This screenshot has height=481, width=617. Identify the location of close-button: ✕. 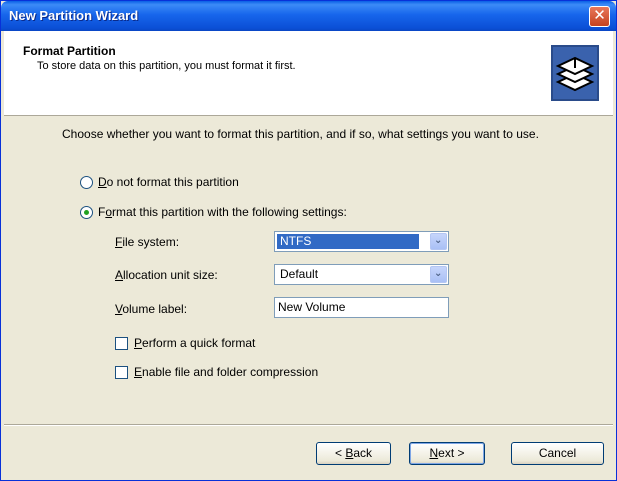
(599, 16).